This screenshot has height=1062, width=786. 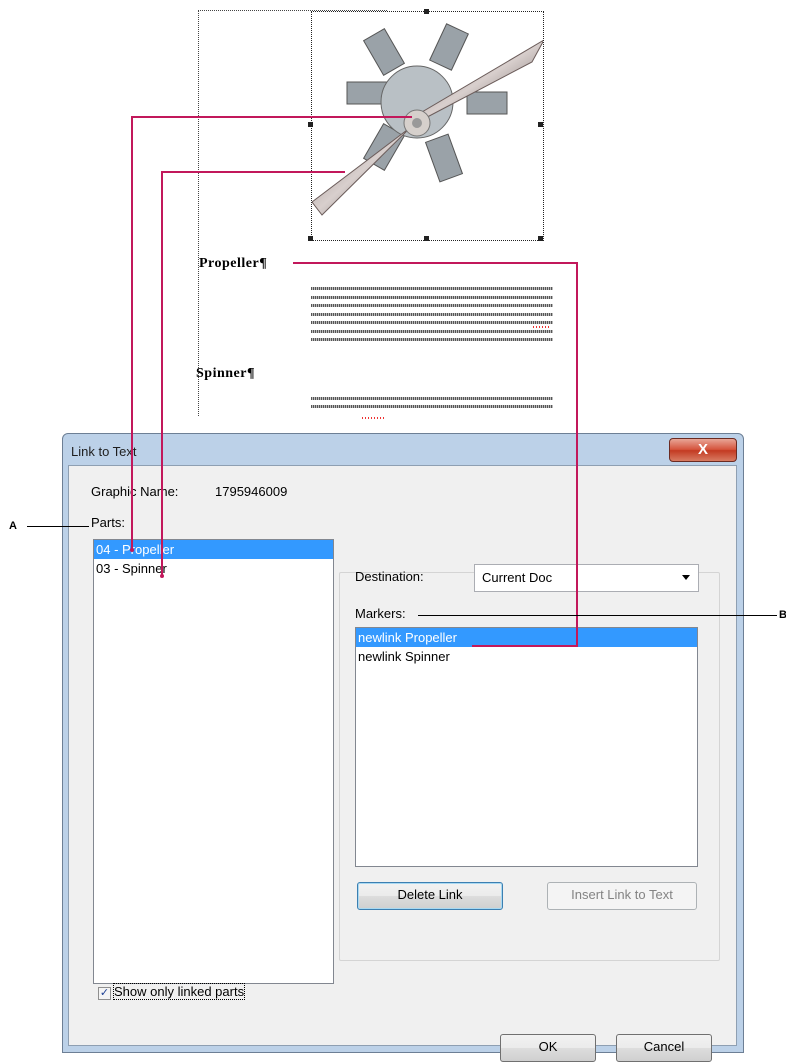 I want to click on callout-a-line, so click(x=58, y=526).